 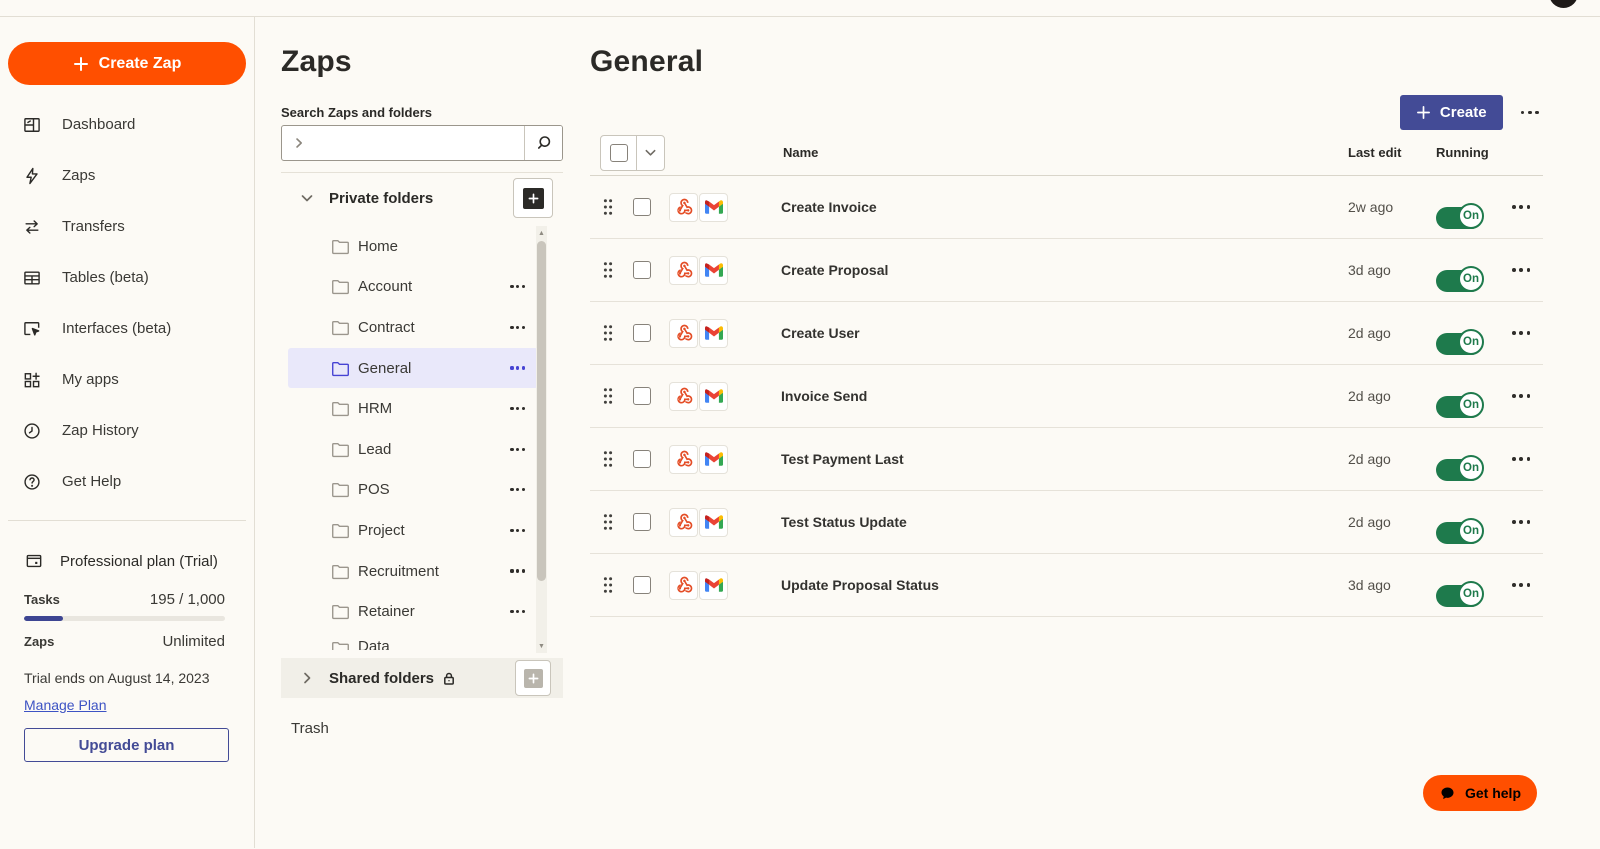 I want to click on folder-item: Account, so click(x=413, y=287).